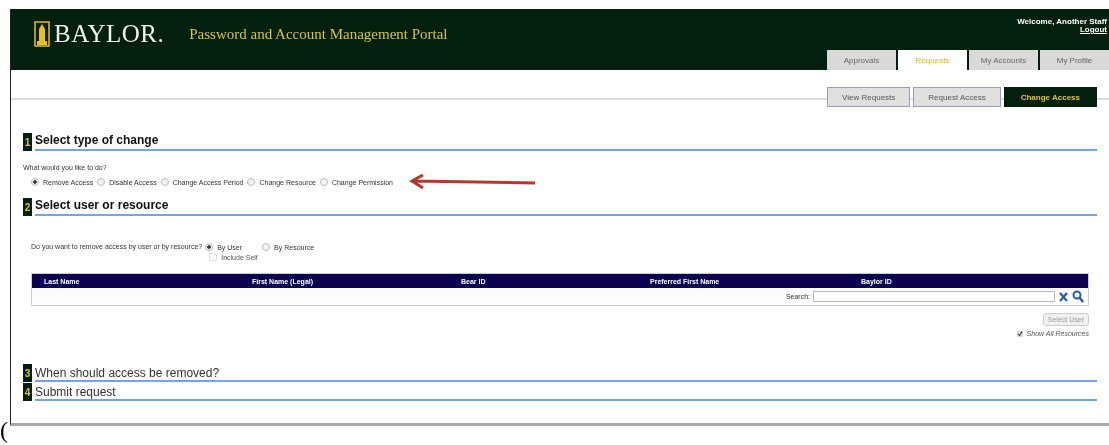 Image resolution: width=1109 pixels, height=445 pixels. What do you see at coordinates (566, 207) in the screenshot?
I see `step-title: Select user or resource` at bounding box center [566, 207].